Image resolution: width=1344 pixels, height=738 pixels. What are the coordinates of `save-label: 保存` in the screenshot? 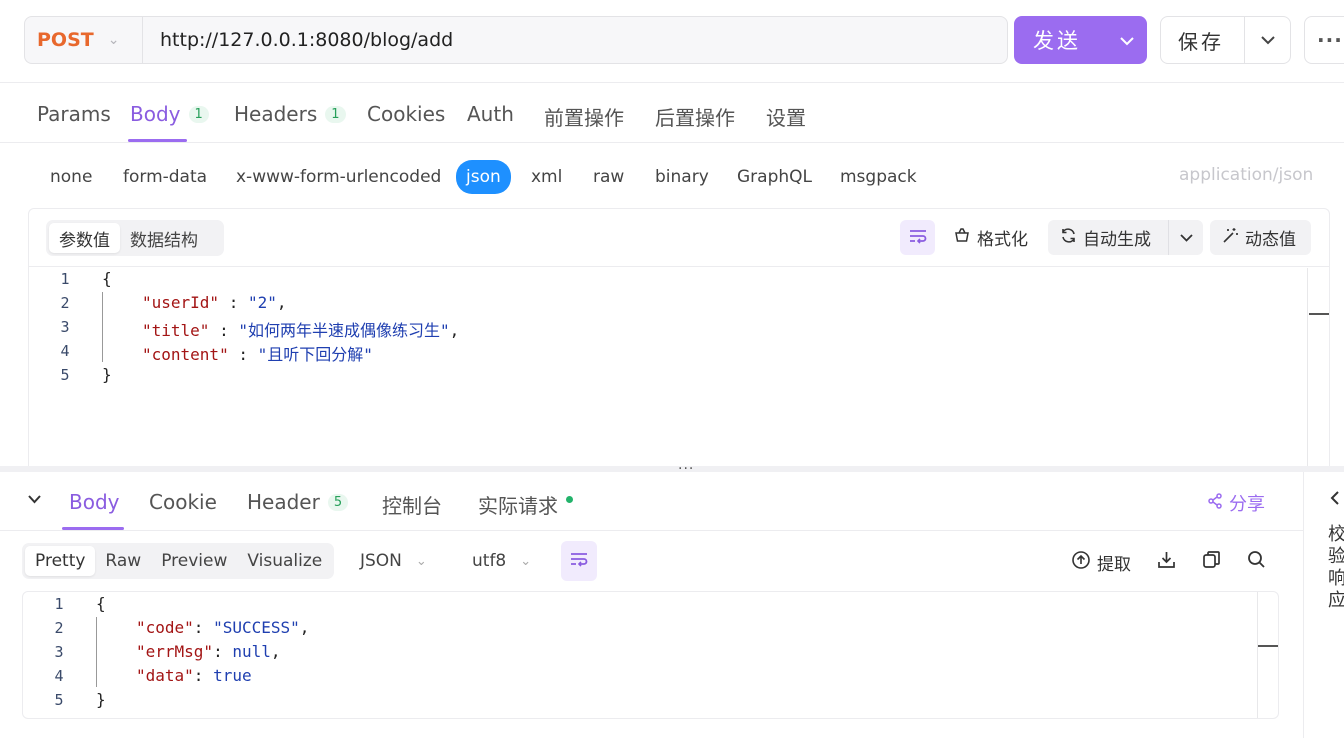 It's located at (1203, 40).